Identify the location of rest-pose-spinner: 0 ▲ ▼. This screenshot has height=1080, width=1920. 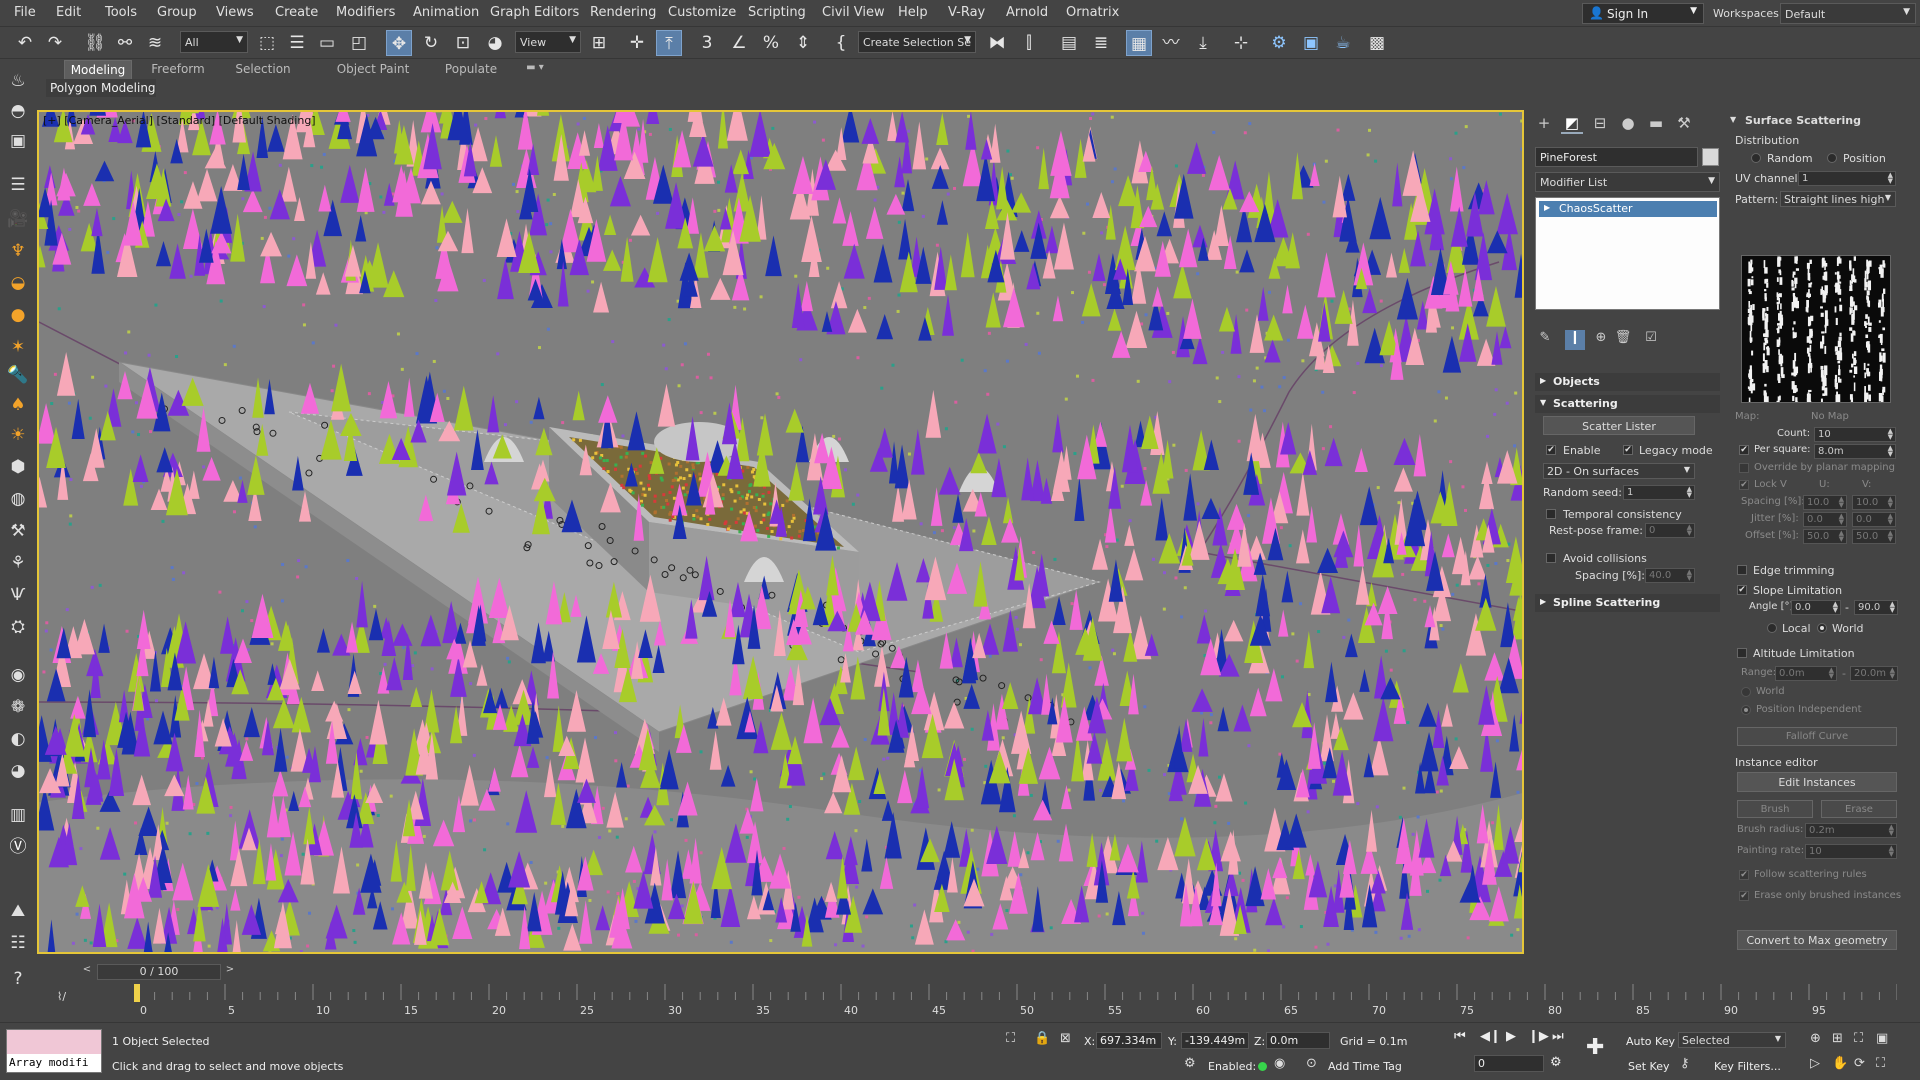
(1670, 530).